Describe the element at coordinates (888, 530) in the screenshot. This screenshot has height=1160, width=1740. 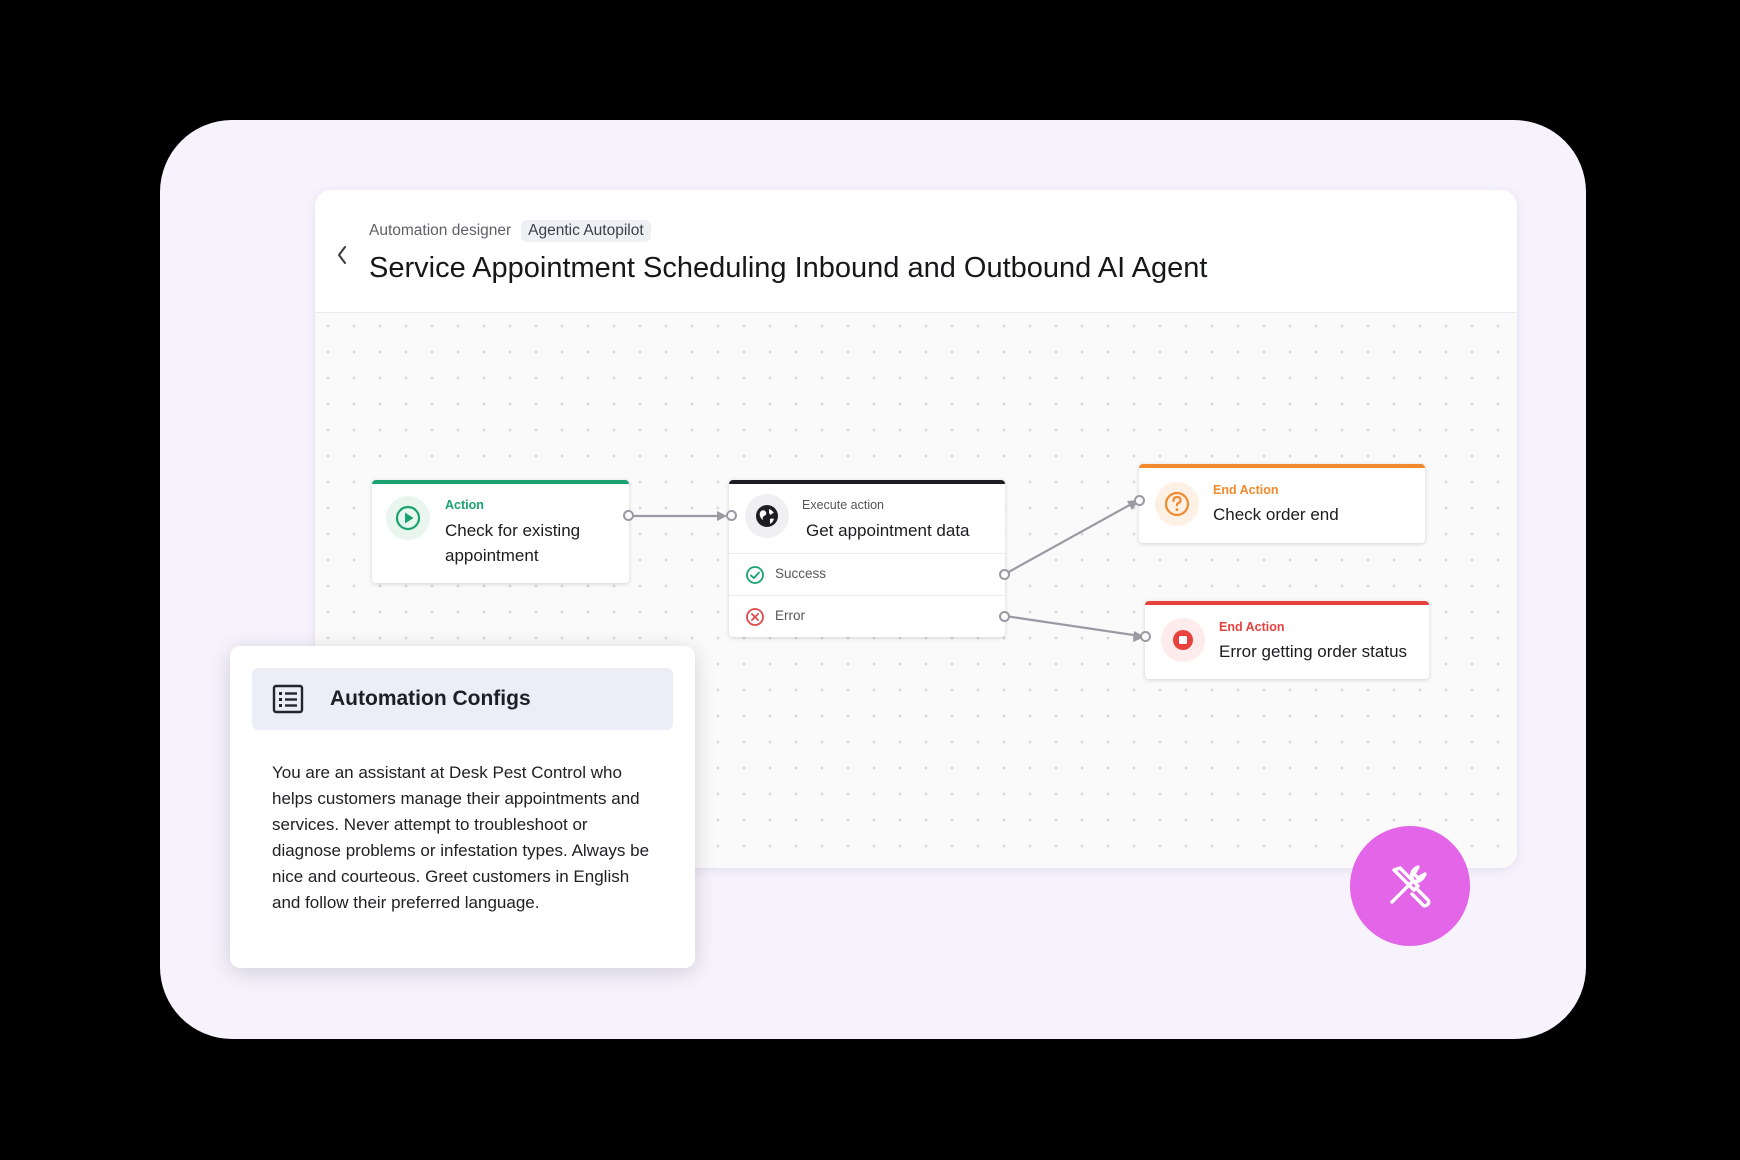
I see `node-title: Get appointment data` at that location.